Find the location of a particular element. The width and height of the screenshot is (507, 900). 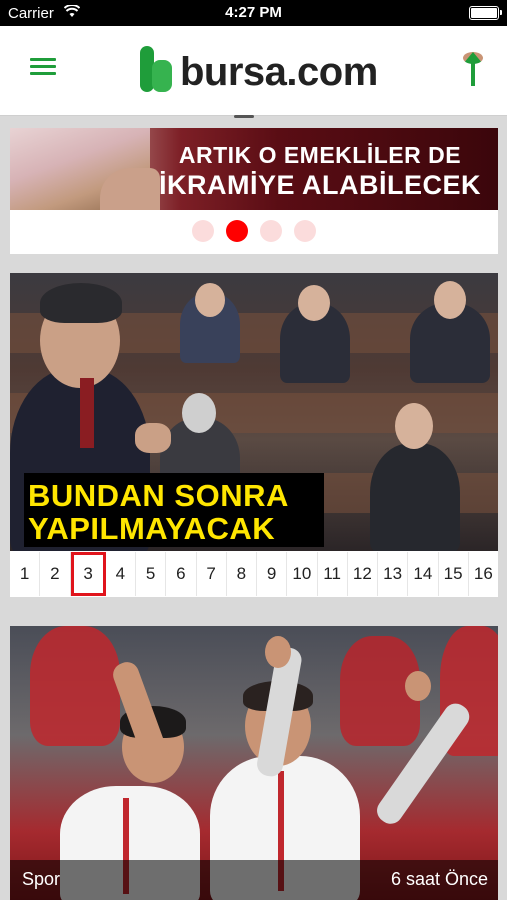

page-button: 15 is located at coordinates (454, 574).